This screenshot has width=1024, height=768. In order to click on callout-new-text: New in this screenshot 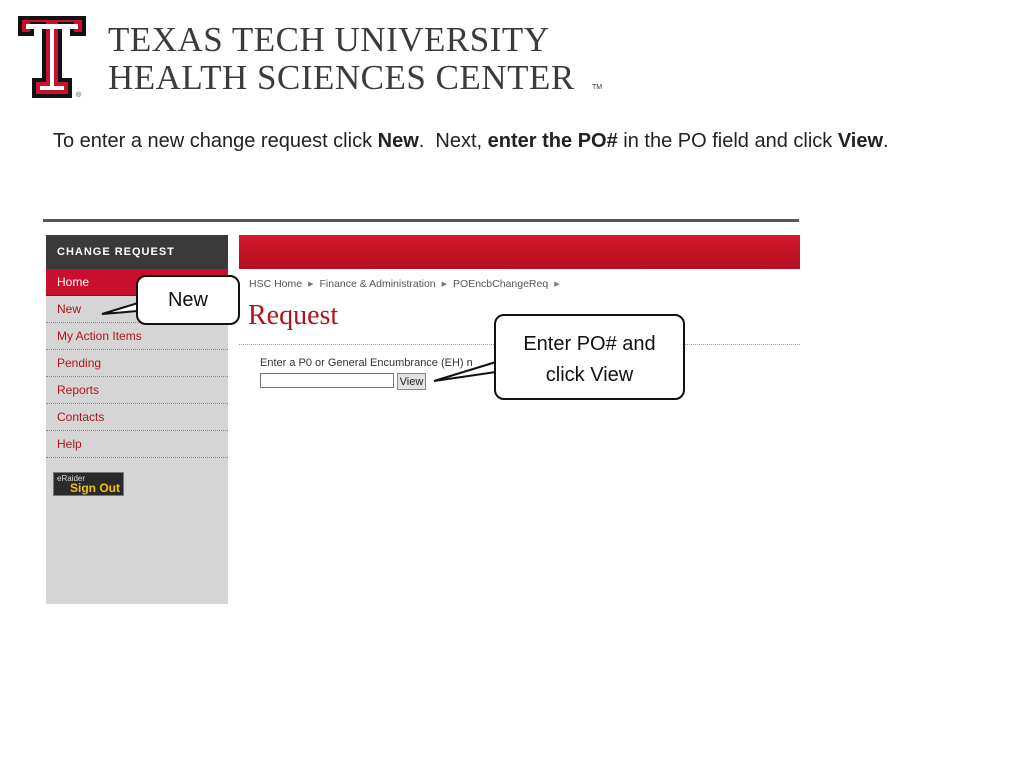, I will do `click(187, 300)`.